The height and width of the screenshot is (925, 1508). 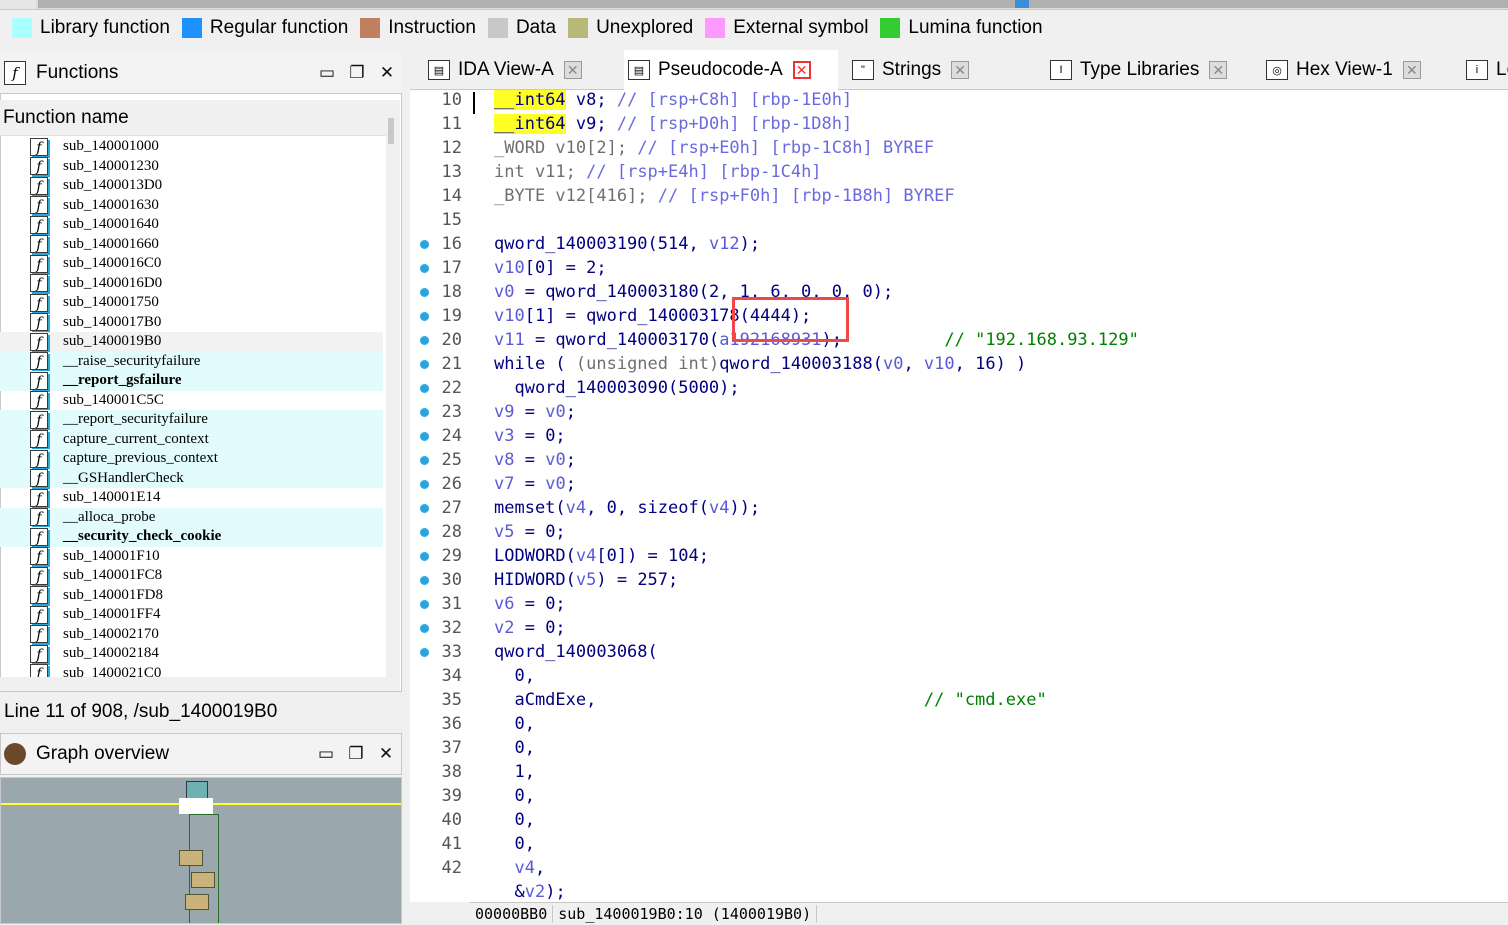 I want to click on code-text: aCmdExe, // "cmd.exe", so click(x=770, y=700).